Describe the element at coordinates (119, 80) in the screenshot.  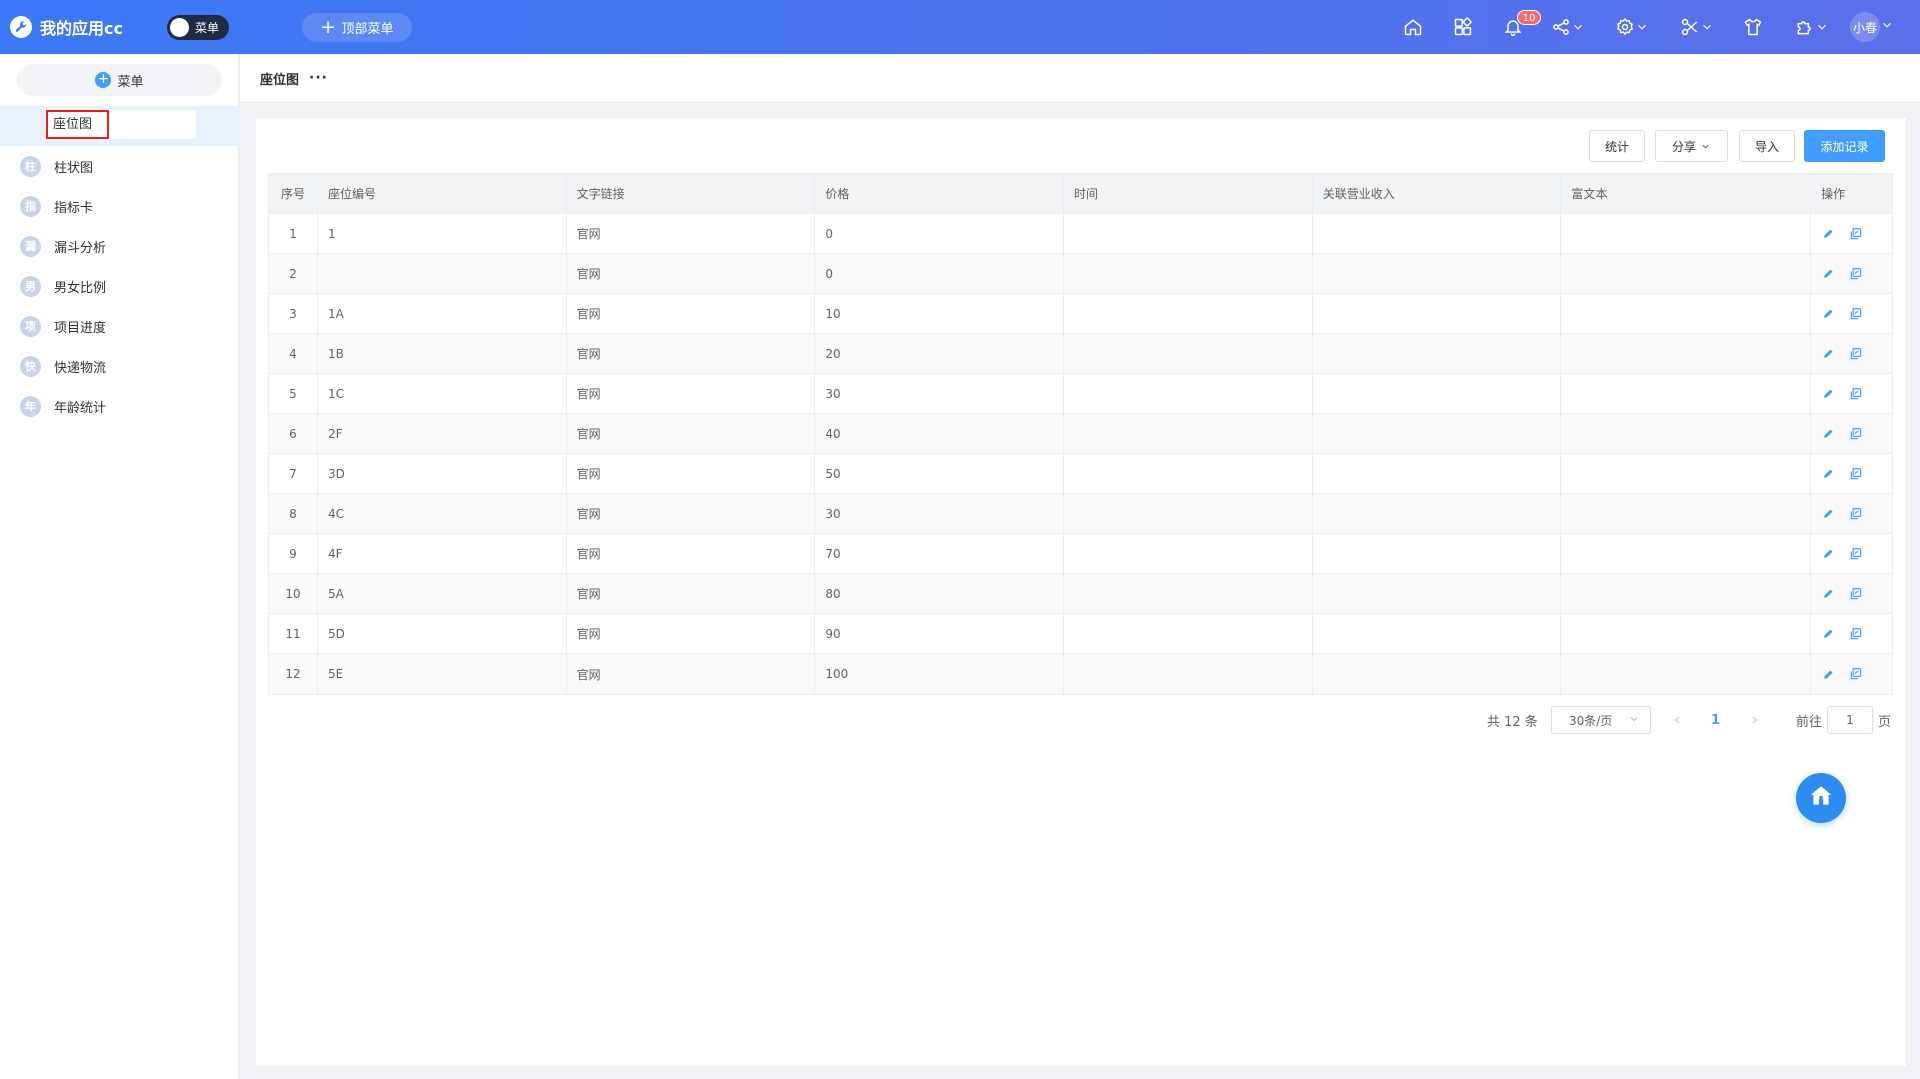
I see `add-menu-button: + 菜单` at that location.